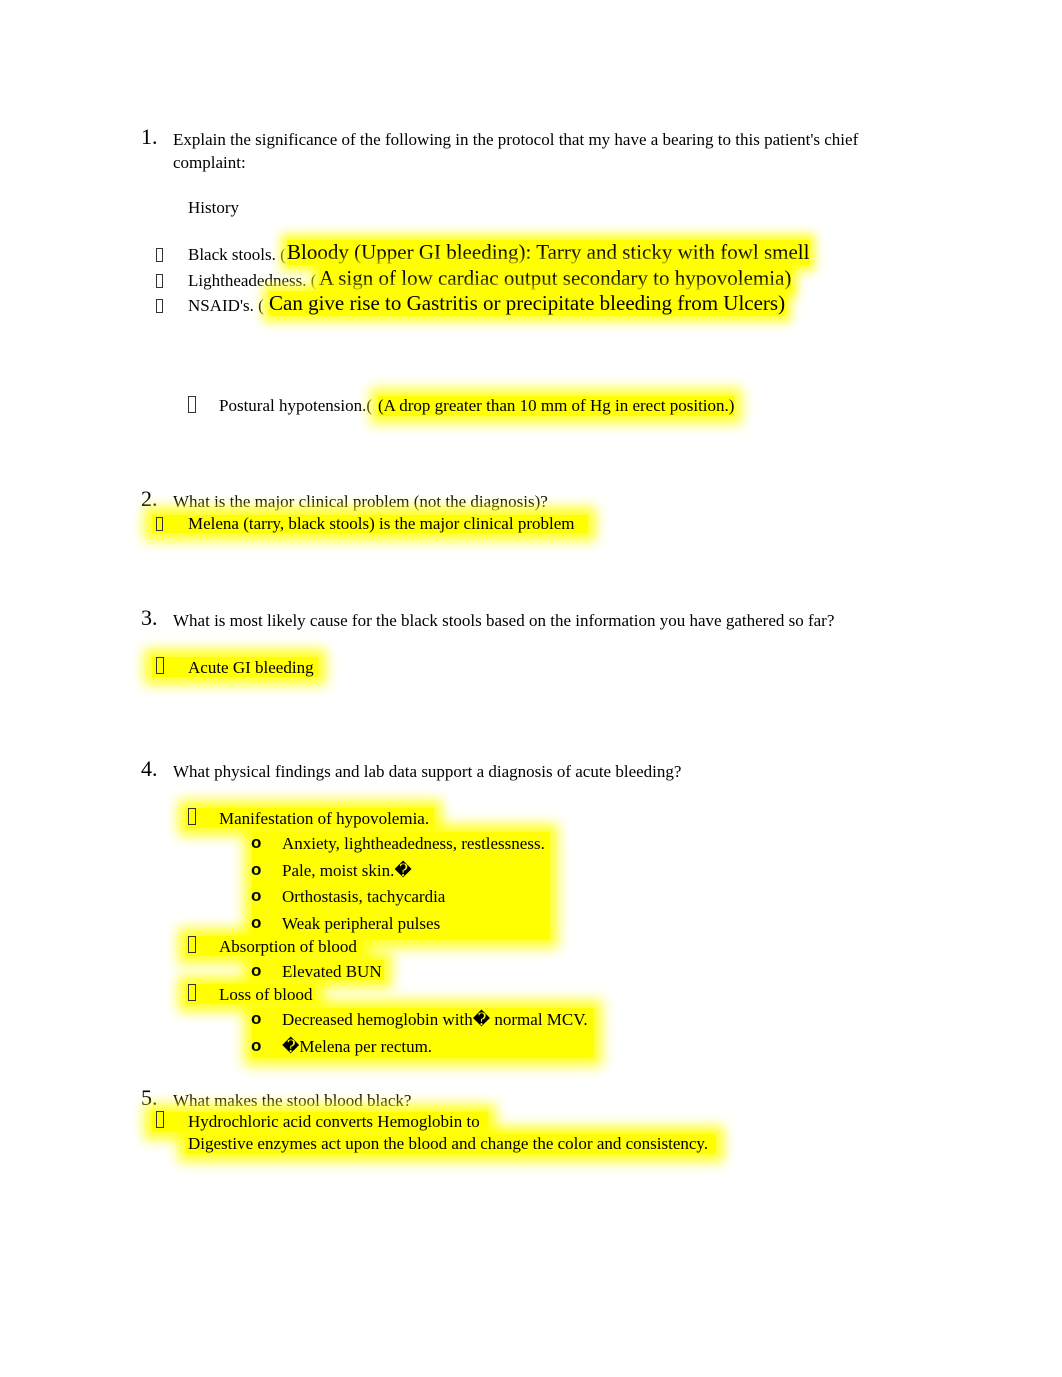 This screenshot has width=1062, height=1377. What do you see at coordinates (266, 994) in the screenshot?
I see `group-label: Loss of blood` at bounding box center [266, 994].